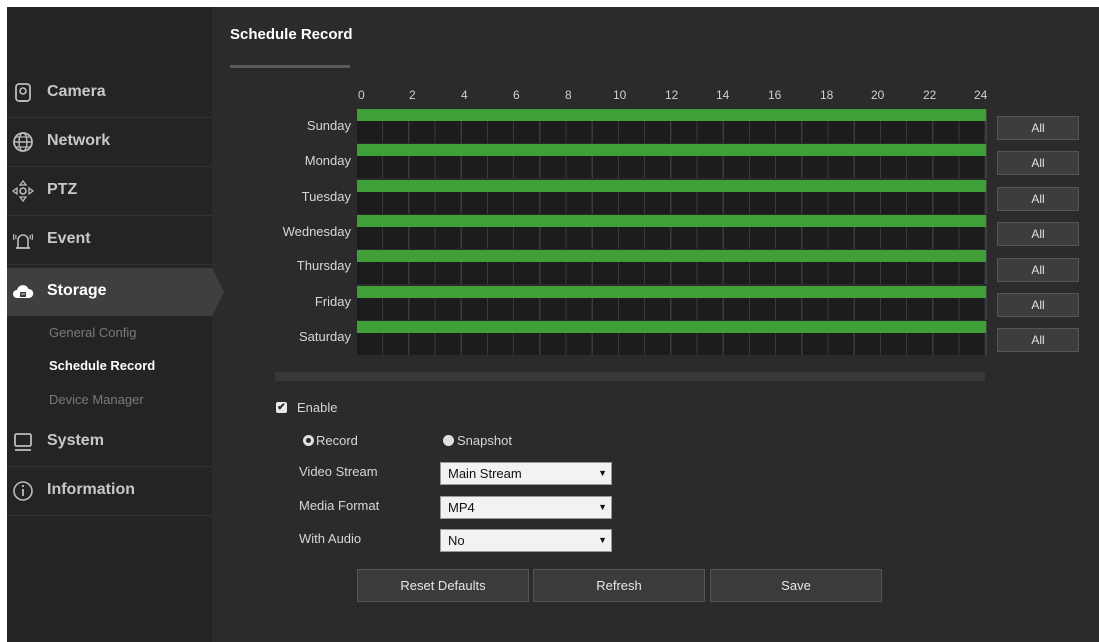 Image resolution: width=1099 pixels, height=642 pixels. What do you see at coordinates (796, 585) in the screenshot?
I see `save-button: Save` at bounding box center [796, 585].